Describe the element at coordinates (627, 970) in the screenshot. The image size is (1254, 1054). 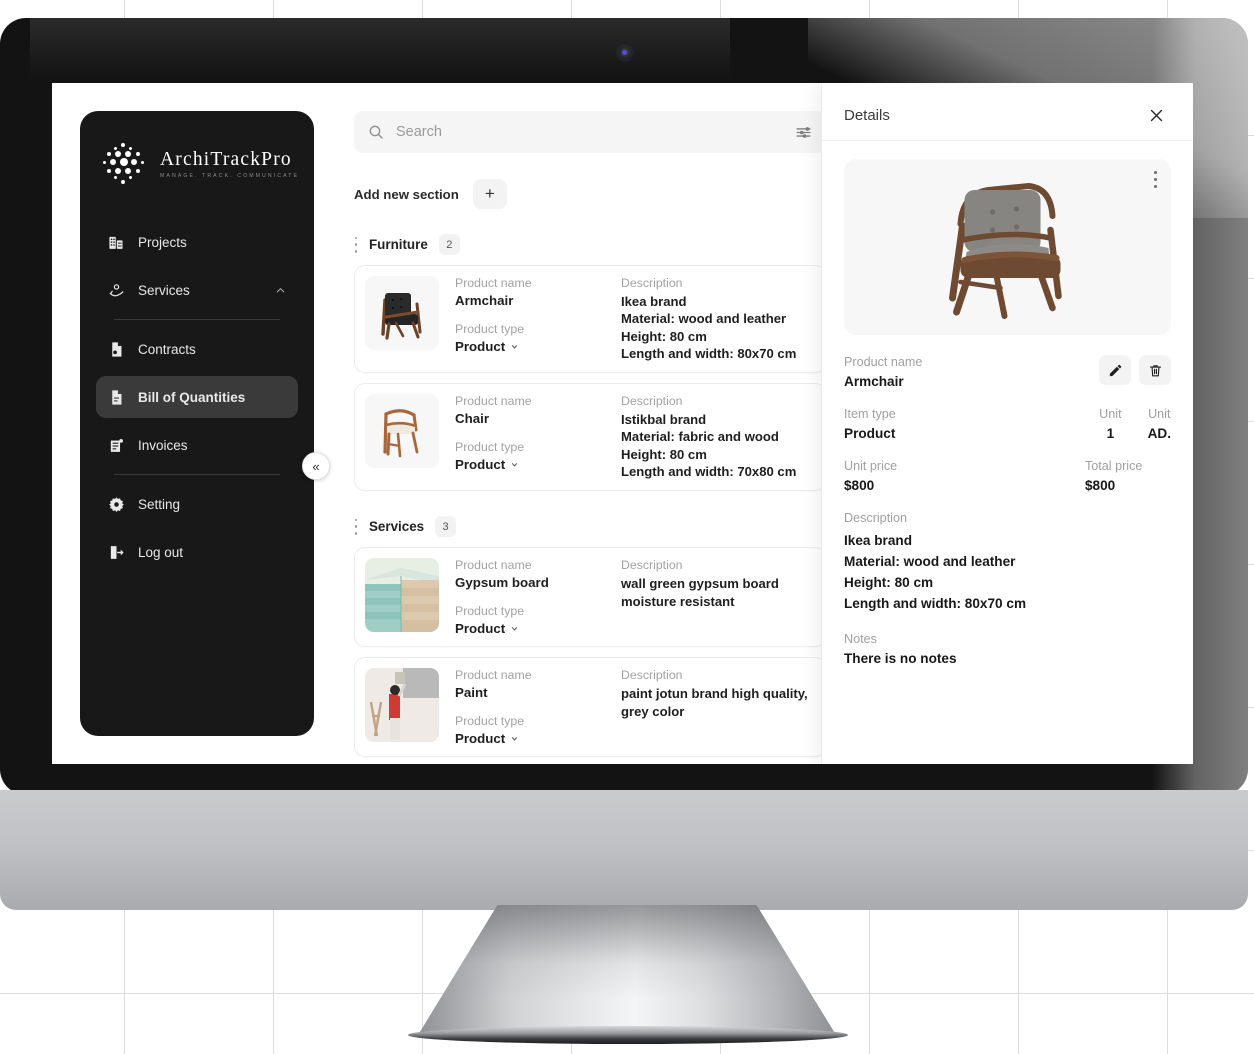
I see `monitor-stand-shading` at that location.